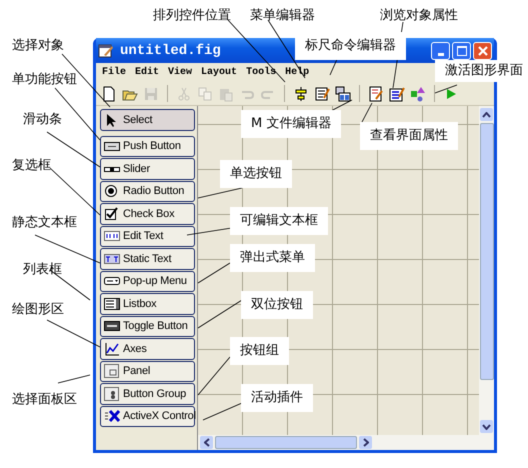 This screenshot has height=468, width=528. I want to click on listbox-icon, so click(112, 303).